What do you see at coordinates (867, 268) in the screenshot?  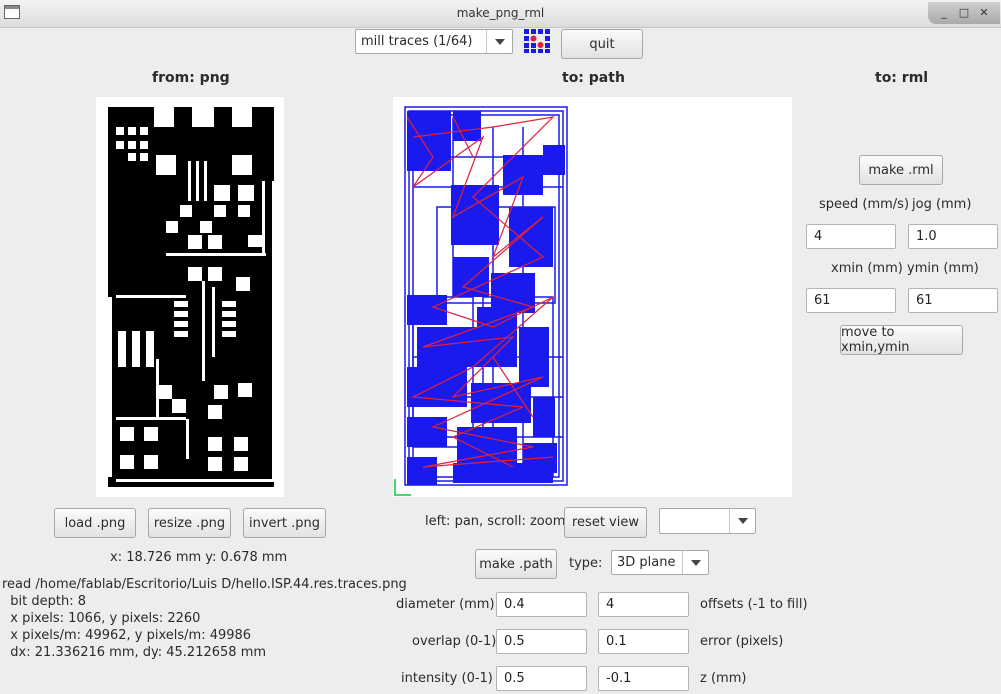 I see `xmin-label: xmin (mm)` at bounding box center [867, 268].